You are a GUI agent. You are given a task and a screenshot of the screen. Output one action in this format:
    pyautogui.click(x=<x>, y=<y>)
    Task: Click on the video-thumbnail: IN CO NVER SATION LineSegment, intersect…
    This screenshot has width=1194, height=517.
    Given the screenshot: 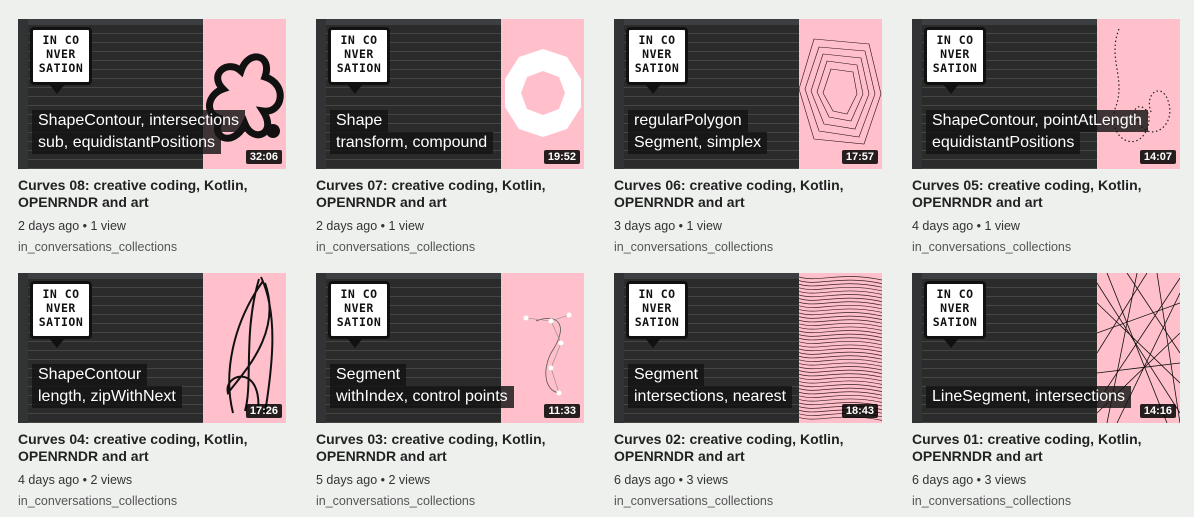 What is the action you would take?
    pyautogui.click(x=1046, y=348)
    